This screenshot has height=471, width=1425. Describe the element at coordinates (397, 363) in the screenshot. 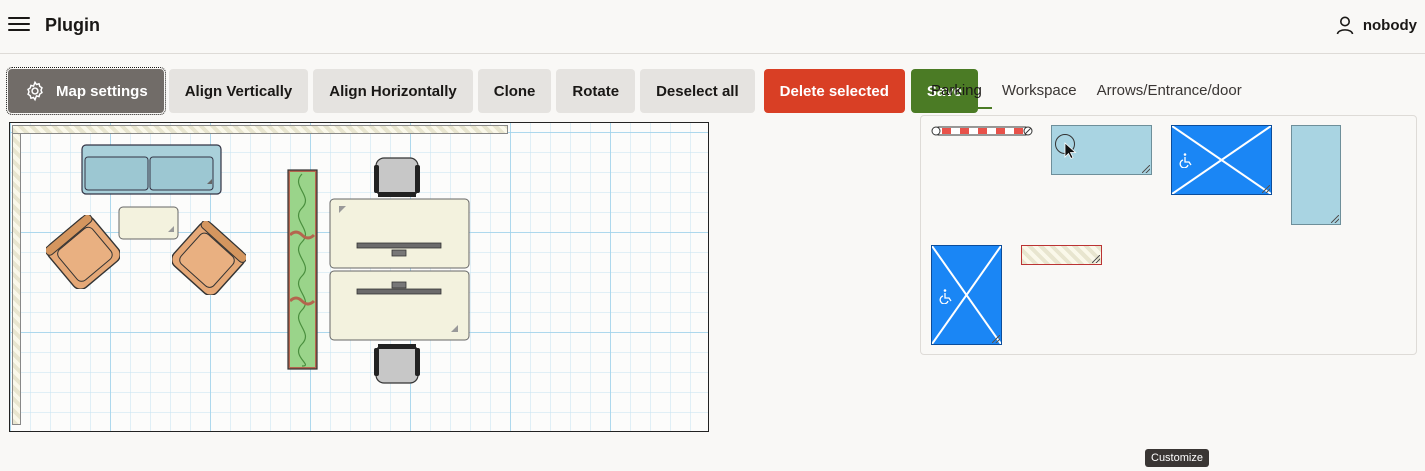

I see `office-chair-bottom` at that location.